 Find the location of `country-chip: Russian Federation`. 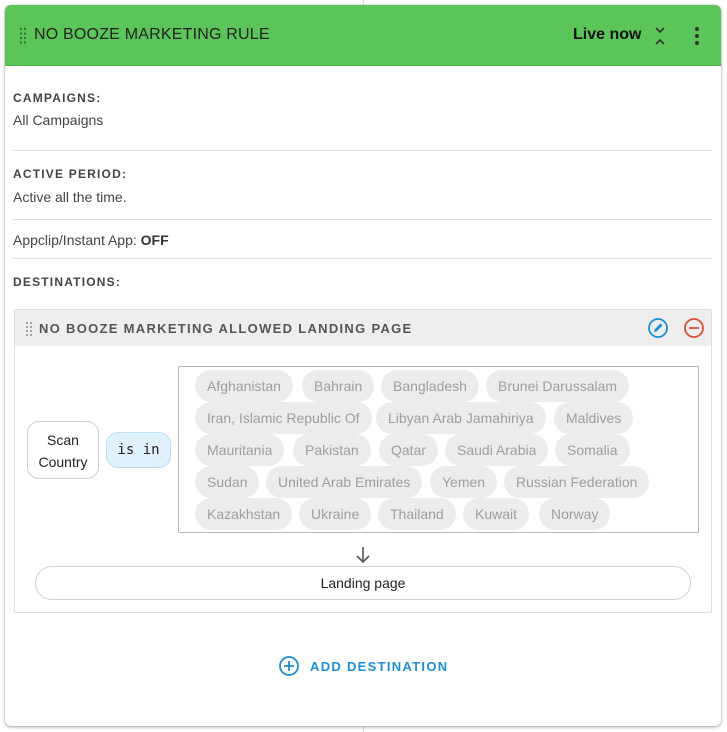

country-chip: Russian Federation is located at coordinates (577, 482).